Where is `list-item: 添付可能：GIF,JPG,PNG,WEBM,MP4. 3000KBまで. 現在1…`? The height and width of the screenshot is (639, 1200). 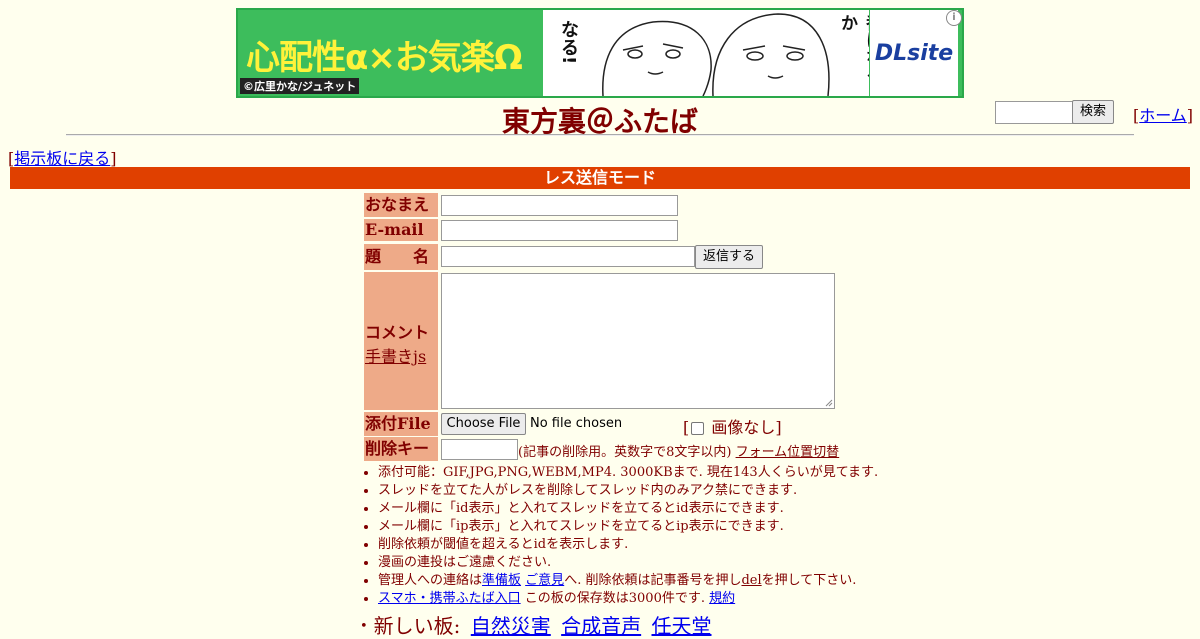 list-item: 添付可能：GIF,JPG,PNG,WEBM,MP4. 3000KBまで. 現在1… is located at coordinates (628, 473).